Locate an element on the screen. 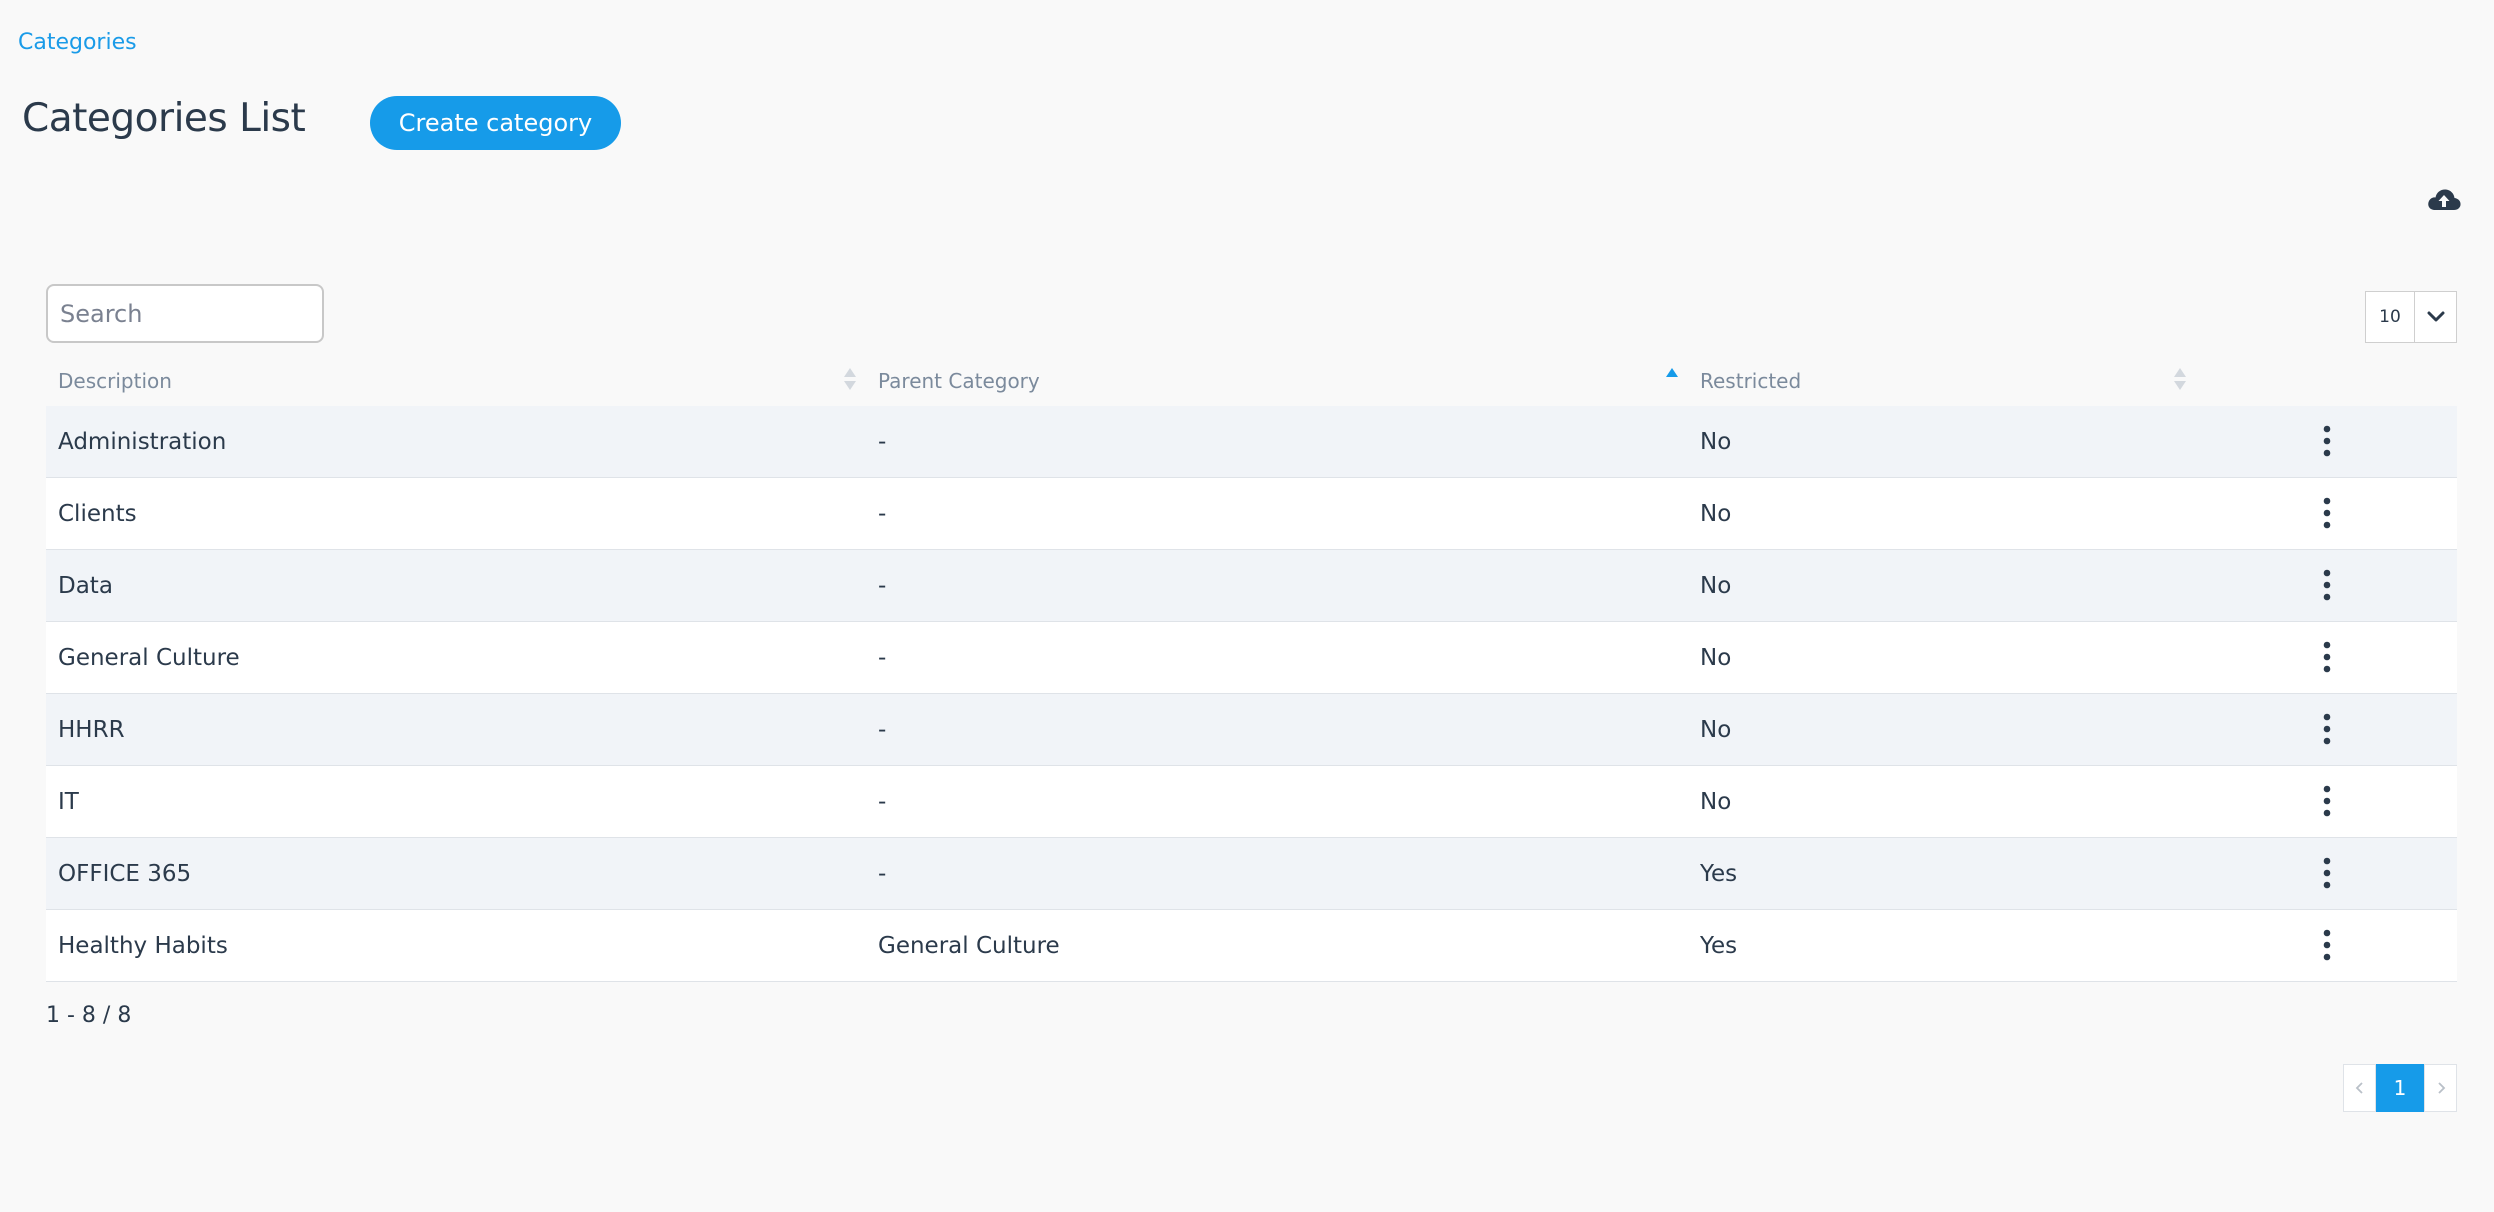 This screenshot has height=1212, width=2494. cell-description: IT is located at coordinates (68, 801).